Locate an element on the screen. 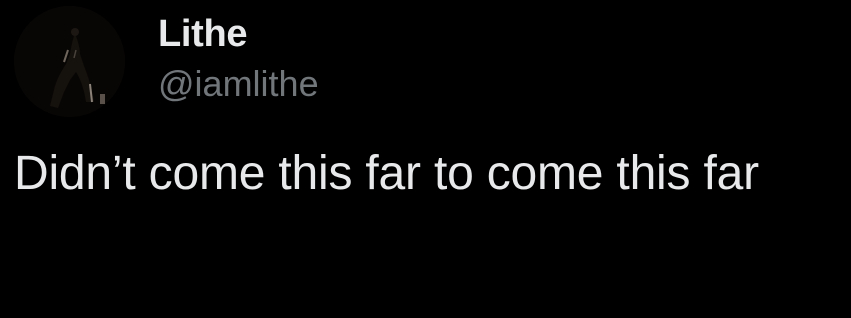 The width and height of the screenshot is (851, 318). avatar is located at coordinates (69, 61).